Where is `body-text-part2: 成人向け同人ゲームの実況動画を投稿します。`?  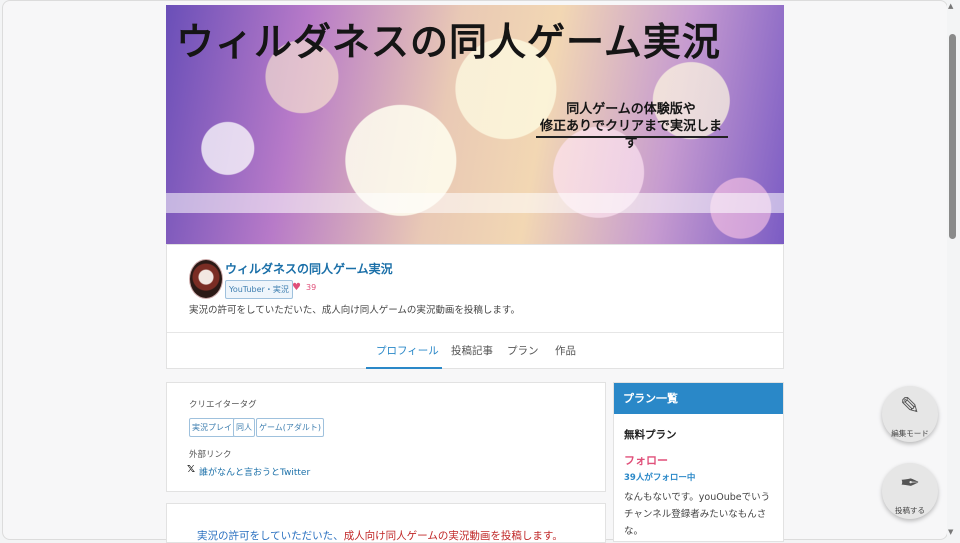 body-text-part2: 成人向け同人ゲームの実況動画を投稿します。 is located at coordinates (453, 536).